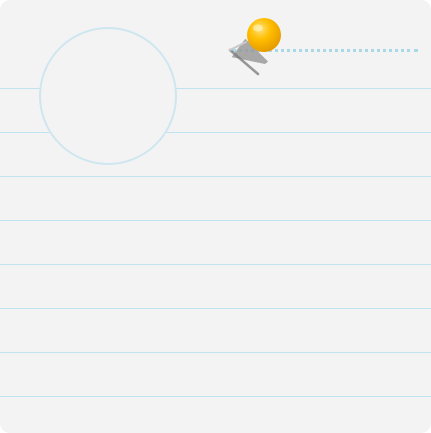 This screenshot has height=433, width=431. Describe the element at coordinates (108, 96) in the screenshot. I see `avatar-placeholder-circle` at that location.